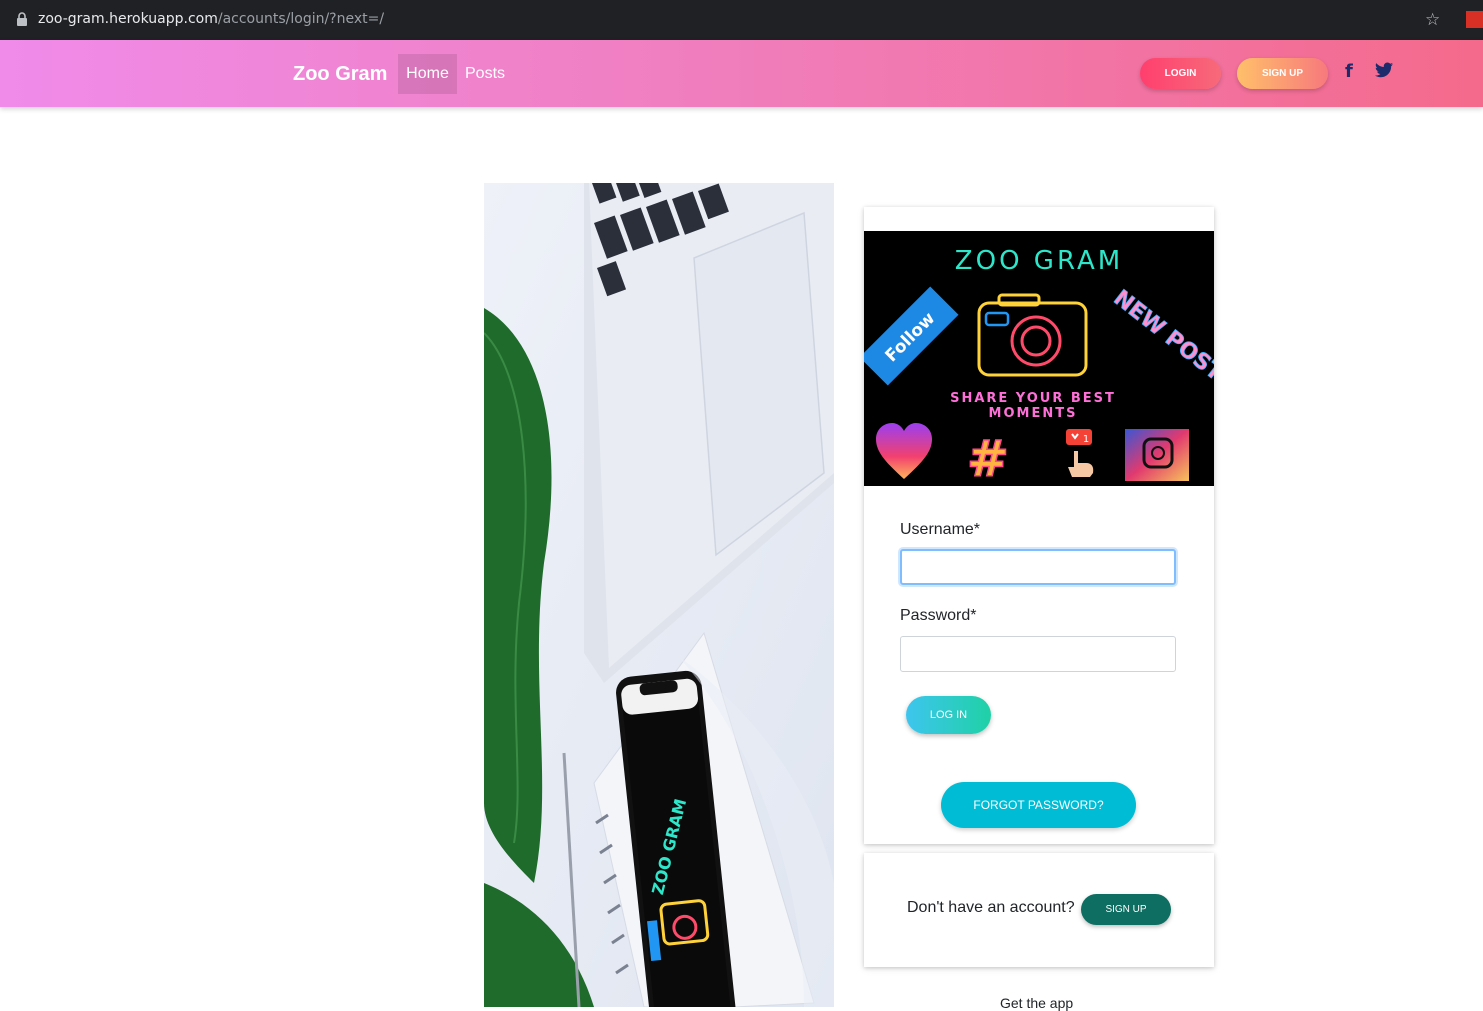  What do you see at coordinates (1038, 567) in the screenshot?
I see `username-input` at bounding box center [1038, 567].